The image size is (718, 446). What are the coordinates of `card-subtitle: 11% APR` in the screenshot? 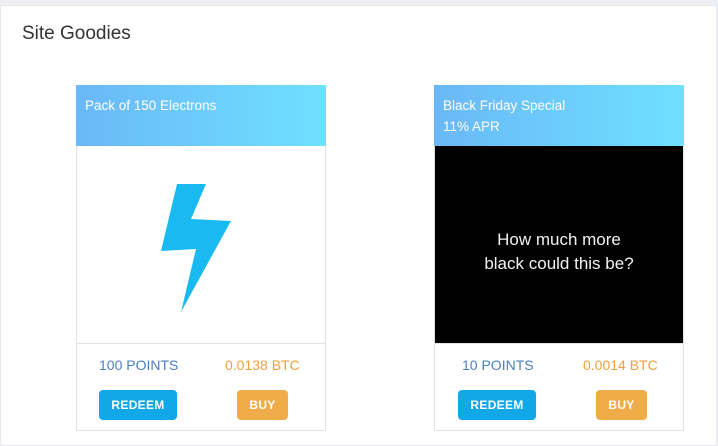 It's located at (471, 126).